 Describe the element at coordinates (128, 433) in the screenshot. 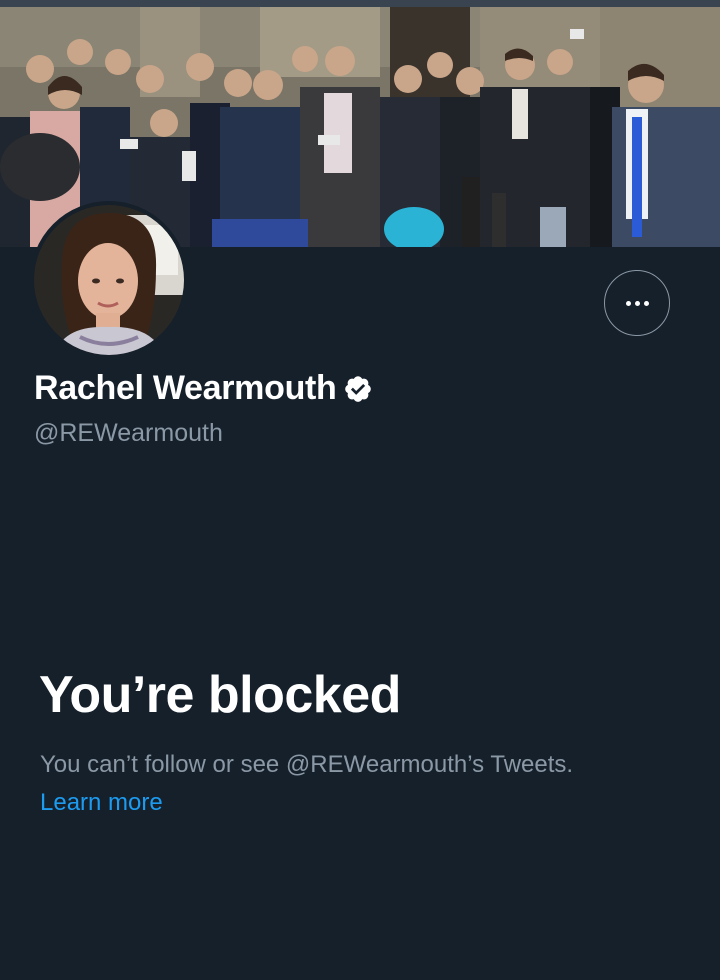

I see `profile-handle: @REWearmouth` at that location.